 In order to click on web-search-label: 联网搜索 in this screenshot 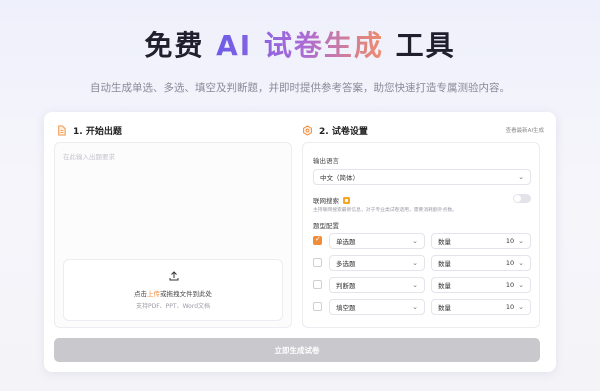, I will do `click(331, 200)`.